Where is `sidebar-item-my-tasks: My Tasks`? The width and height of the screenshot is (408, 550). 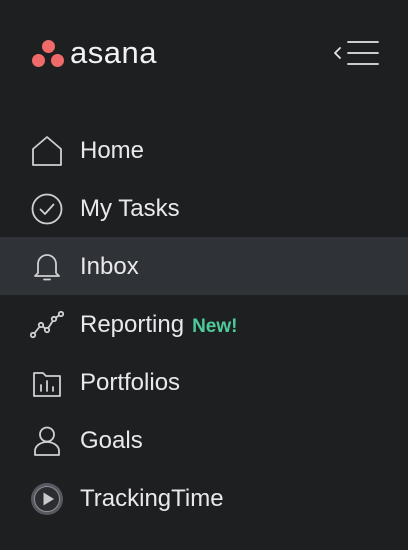
sidebar-item-my-tasks: My Tasks is located at coordinates (204, 208).